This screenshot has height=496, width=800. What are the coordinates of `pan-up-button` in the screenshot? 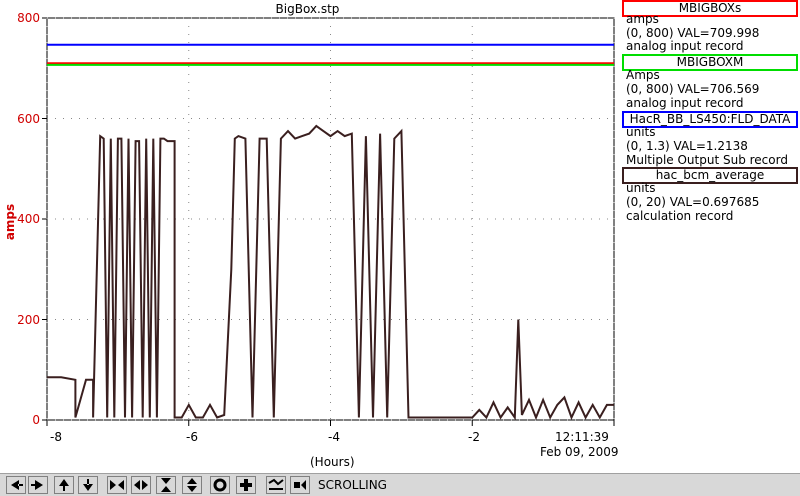 It's located at (64, 485).